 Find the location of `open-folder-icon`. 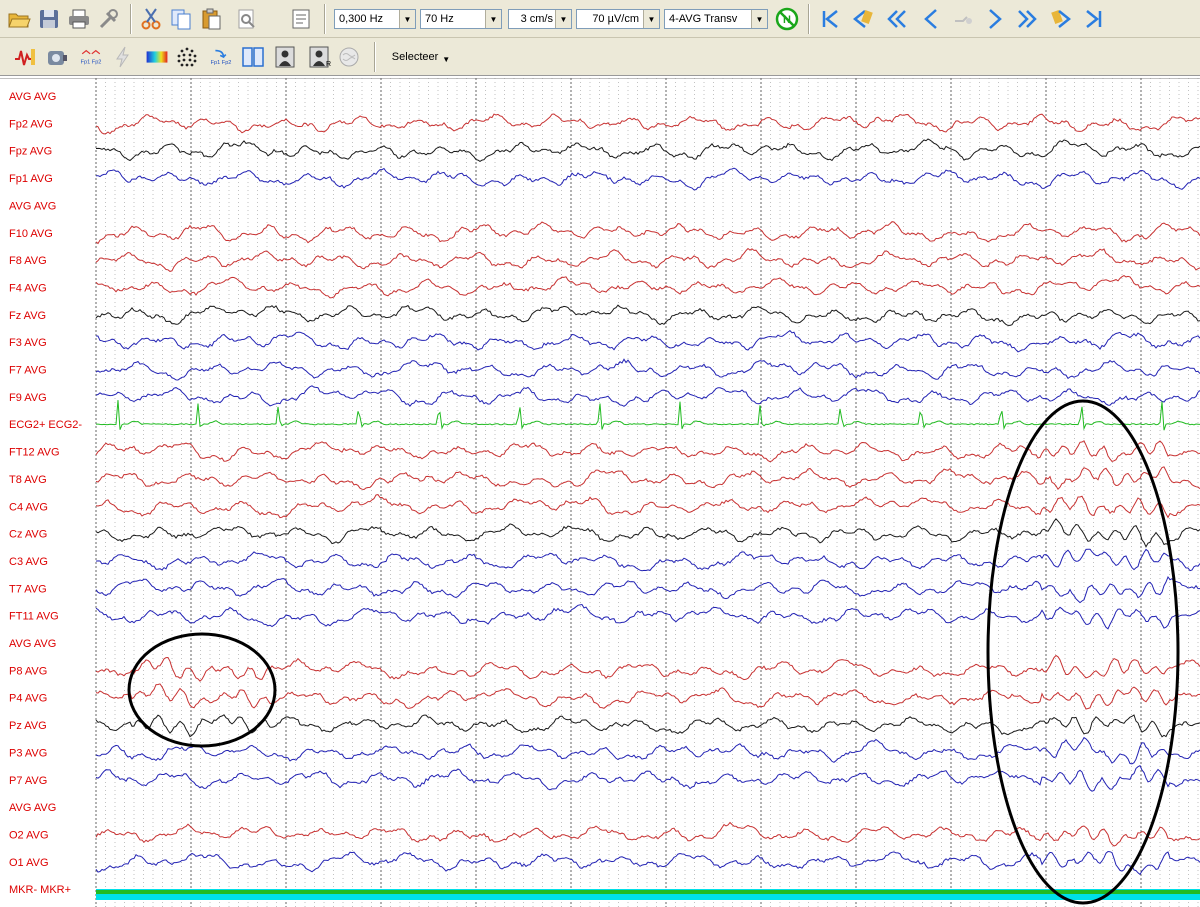

open-folder-icon is located at coordinates (19, 19).